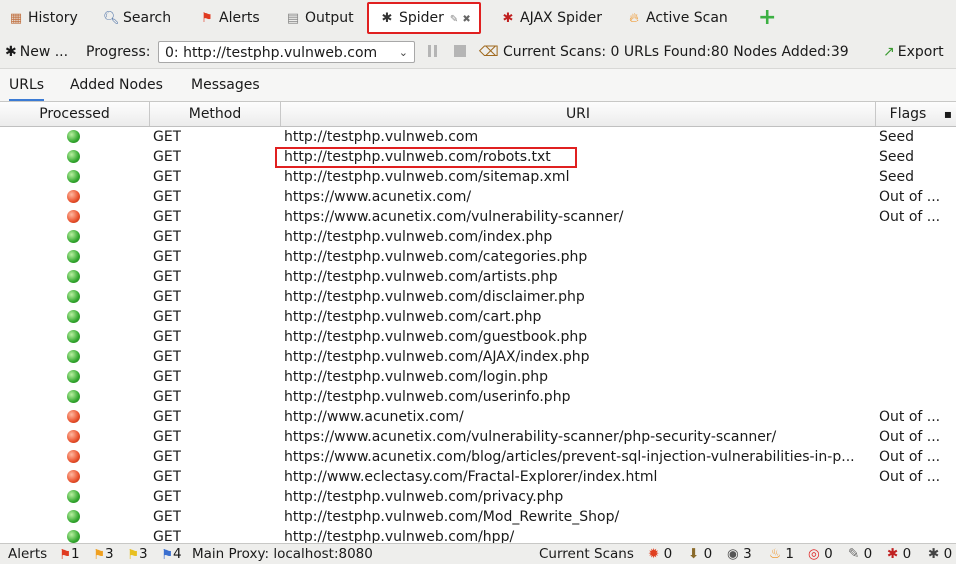  What do you see at coordinates (53, 18) in the screenshot?
I see `tab-history-label: History` at bounding box center [53, 18].